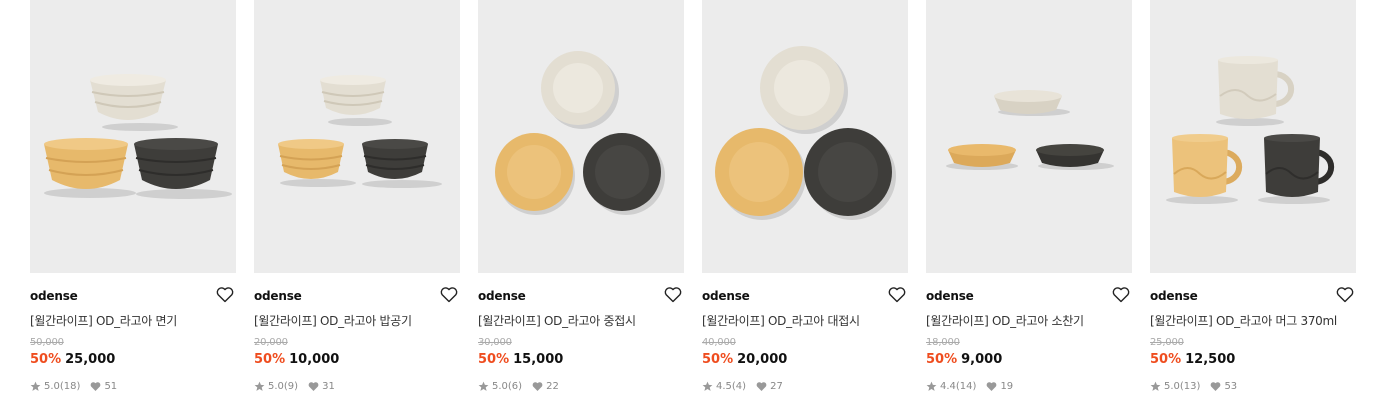 The image size is (1375, 403). I want to click on sale-price: 15,000, so click(538, 359).